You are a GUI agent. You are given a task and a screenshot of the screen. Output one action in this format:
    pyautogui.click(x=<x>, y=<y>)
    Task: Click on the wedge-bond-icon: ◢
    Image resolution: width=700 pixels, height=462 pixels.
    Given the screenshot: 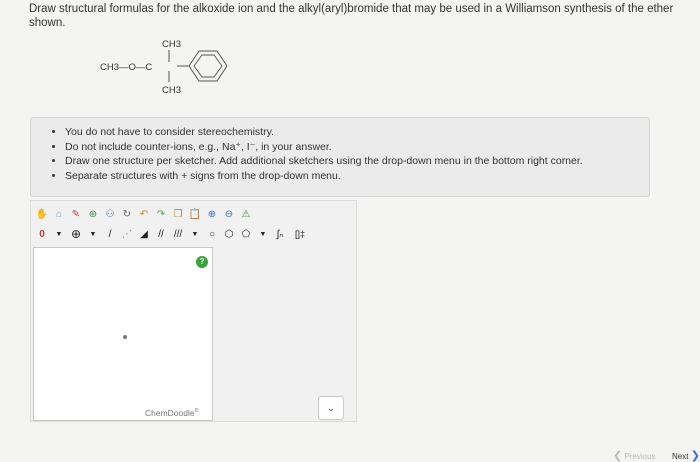 What is the action you would take?
    pyautogui.click(x=144, y=234)
    